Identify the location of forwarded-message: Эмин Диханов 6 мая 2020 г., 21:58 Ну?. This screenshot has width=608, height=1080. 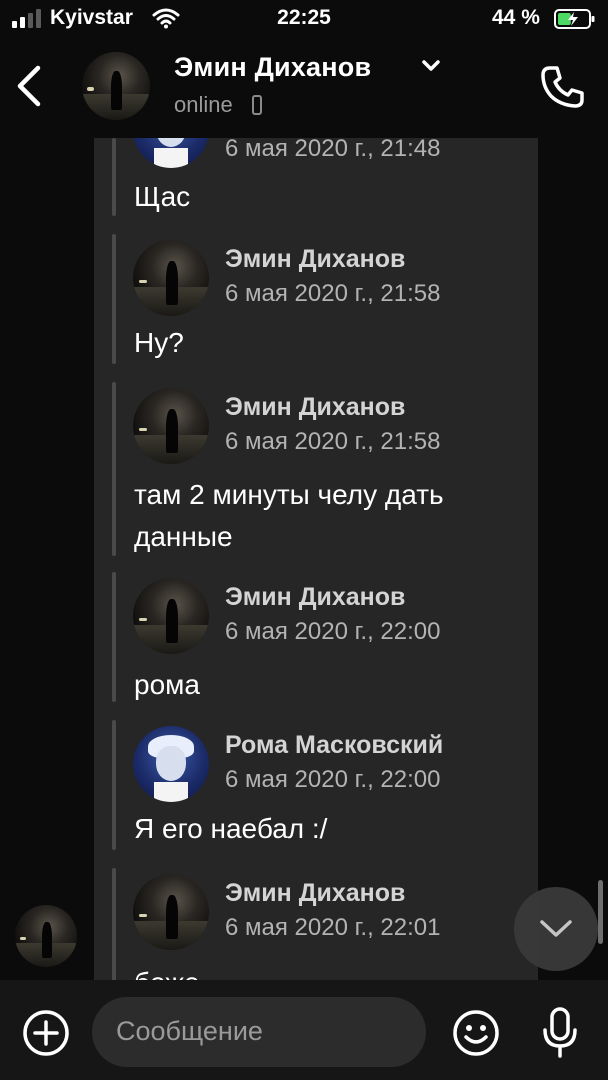
(322, 299).